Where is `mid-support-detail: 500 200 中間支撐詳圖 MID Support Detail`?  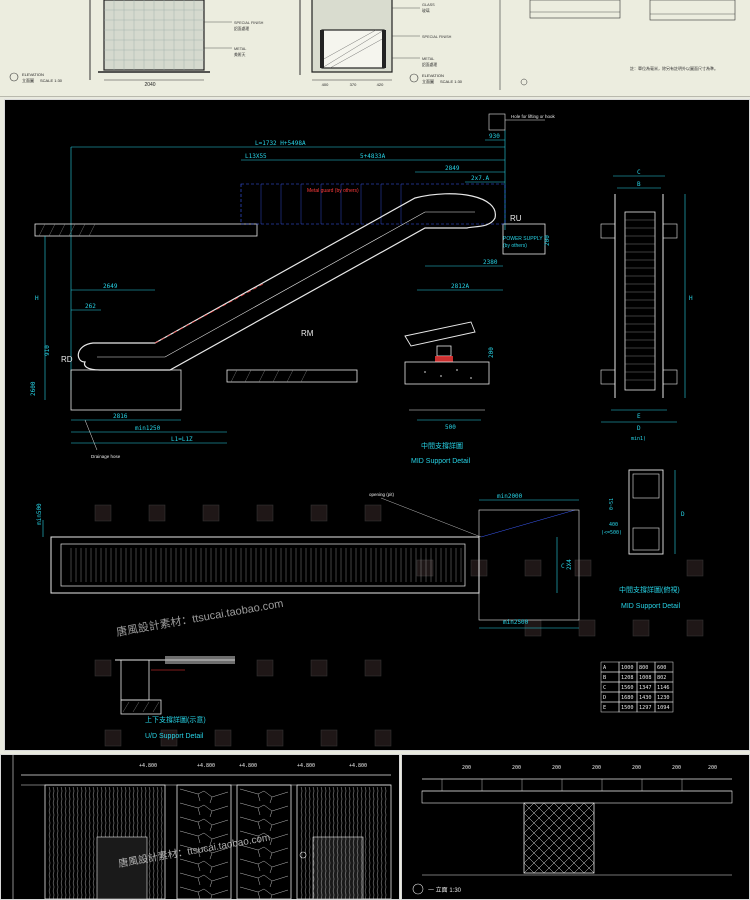
mid-support-detail: 500 200 中間支撐詳圖 MID Support Detail is located at coordinates (449, 393).